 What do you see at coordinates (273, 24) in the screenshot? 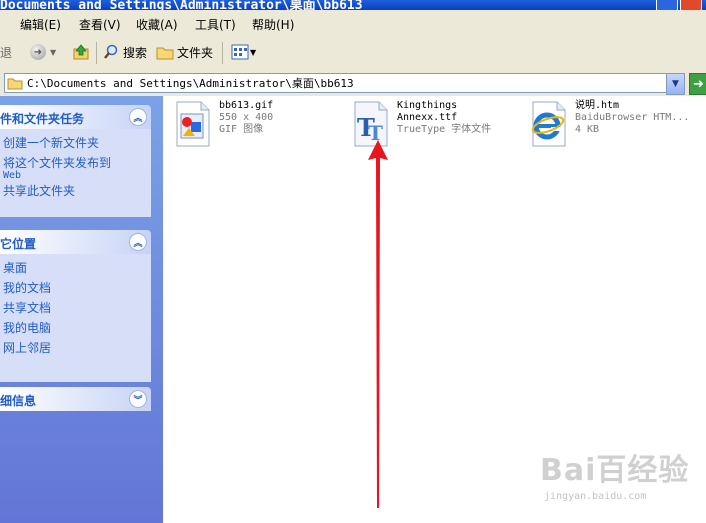
I see `menu-help: 帮助(H)` at bounding box center [273, 24].